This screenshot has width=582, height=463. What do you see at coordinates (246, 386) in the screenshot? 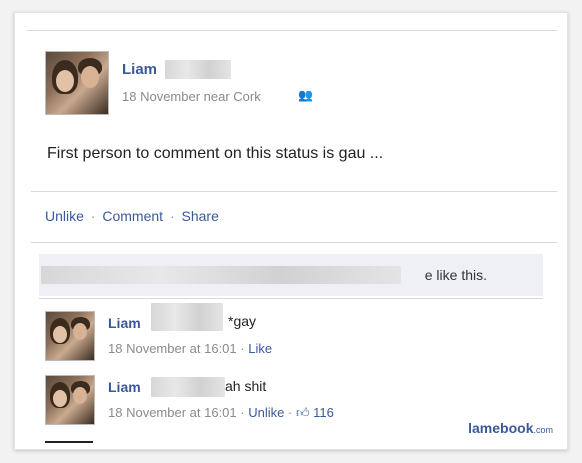
I see `comment-text: ah shit` at bounding box center [246, 386].